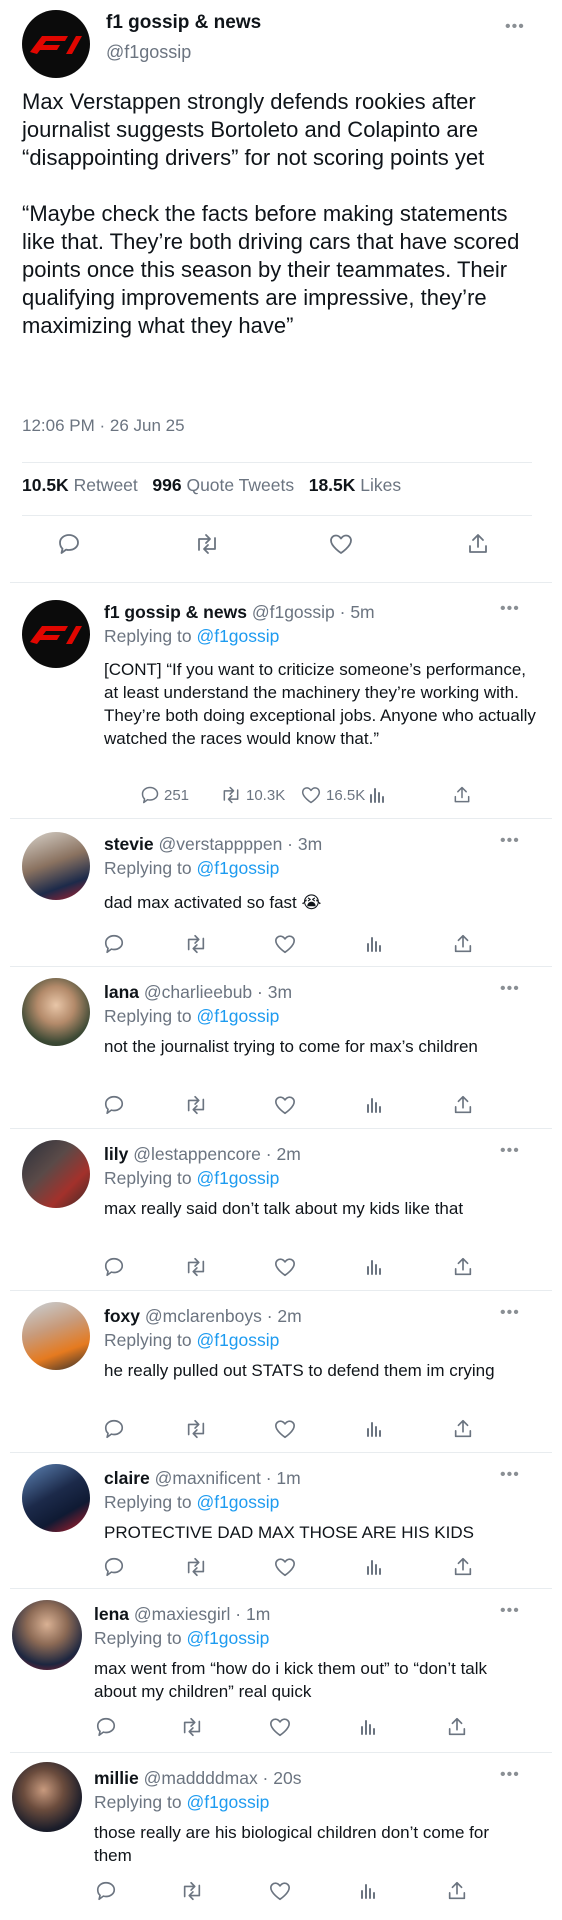 The width and height of the screenshot is (562, 1920). Describe the element at coordinates (56, 44) in the screenshot. I see `author-avatar` at that location.